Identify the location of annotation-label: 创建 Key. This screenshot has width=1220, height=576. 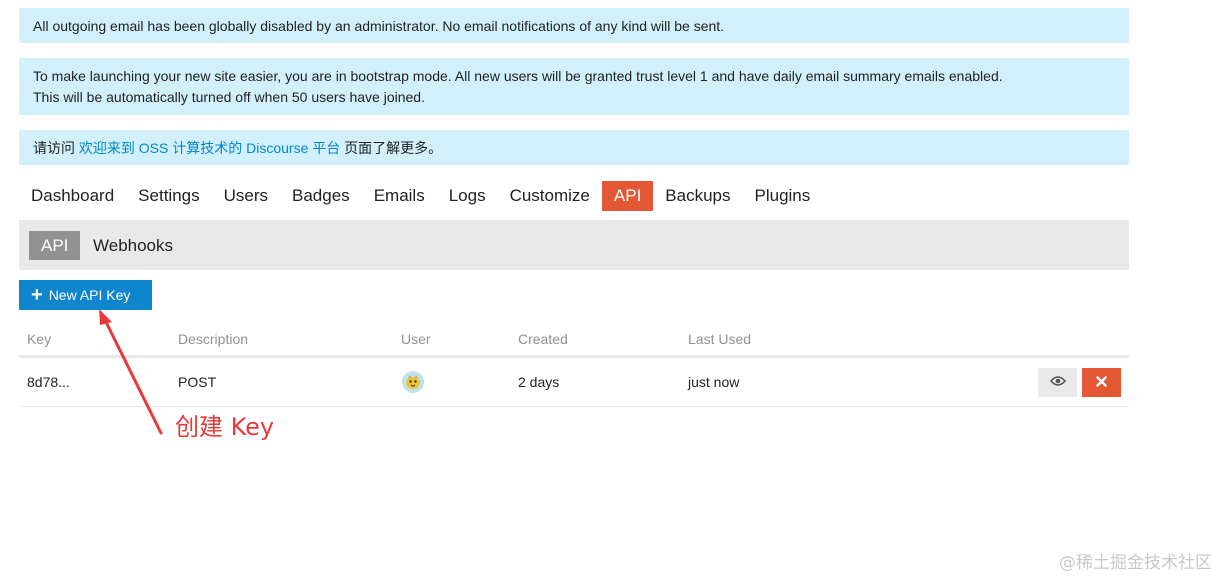
(225, 427).